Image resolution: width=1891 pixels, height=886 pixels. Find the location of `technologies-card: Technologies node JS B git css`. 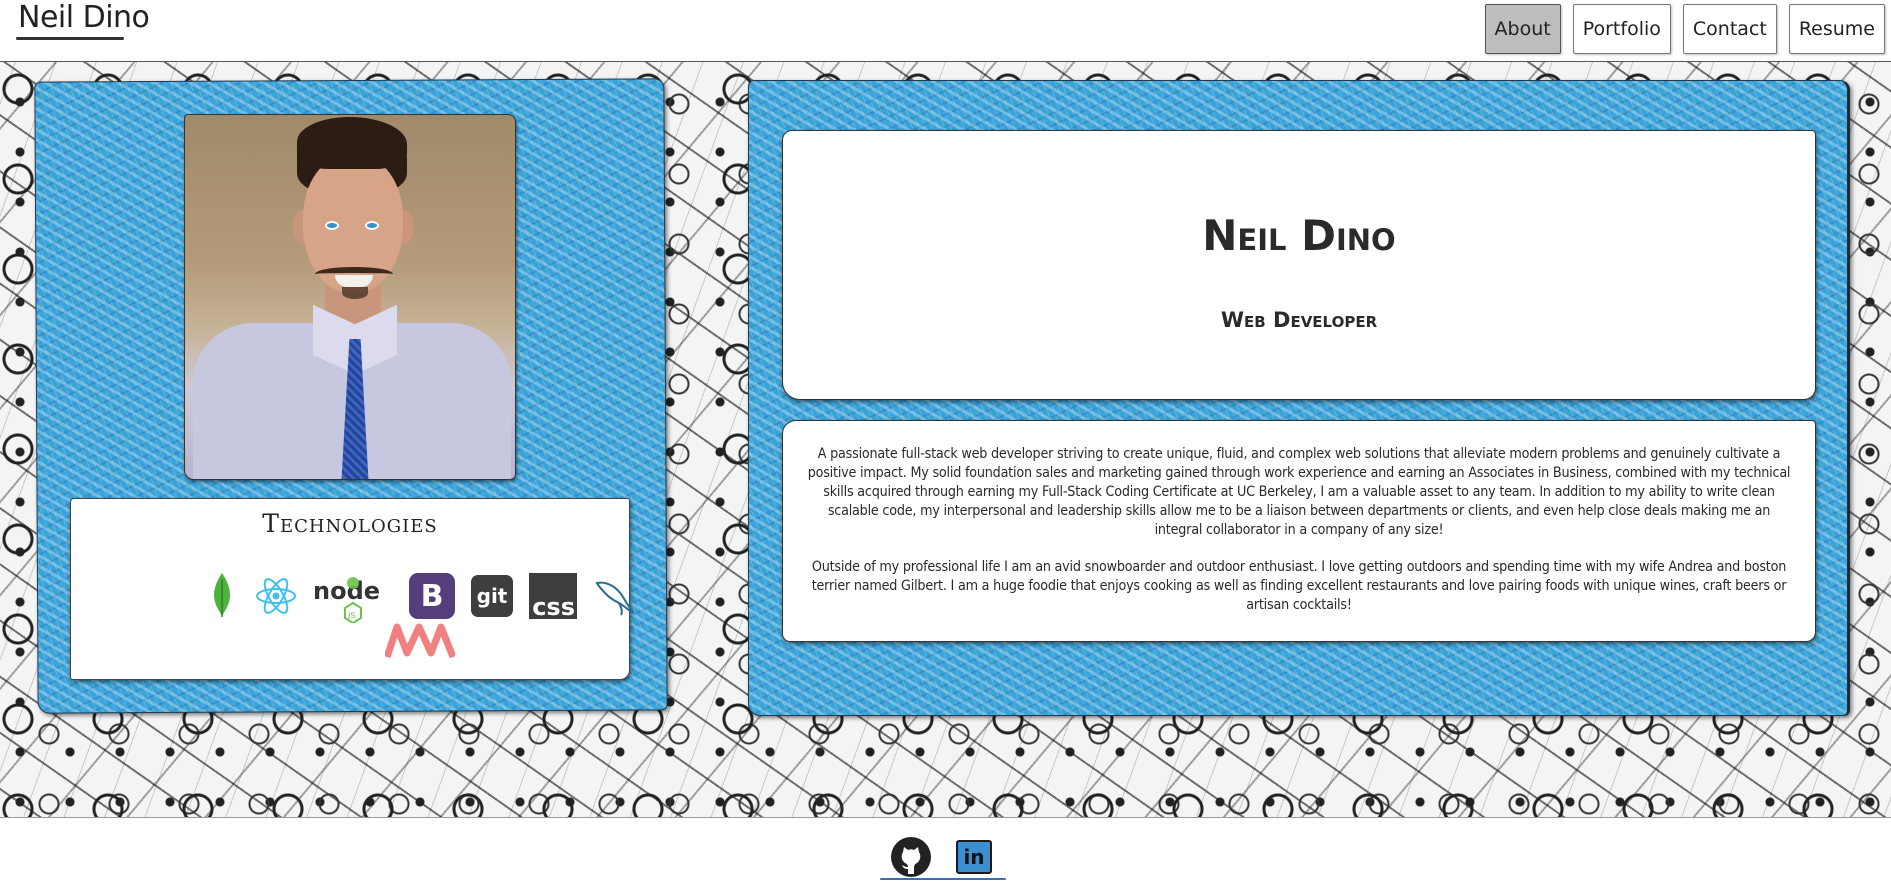

technologies-card: Technologies node JS B git css is located at coordinates (352, 589).